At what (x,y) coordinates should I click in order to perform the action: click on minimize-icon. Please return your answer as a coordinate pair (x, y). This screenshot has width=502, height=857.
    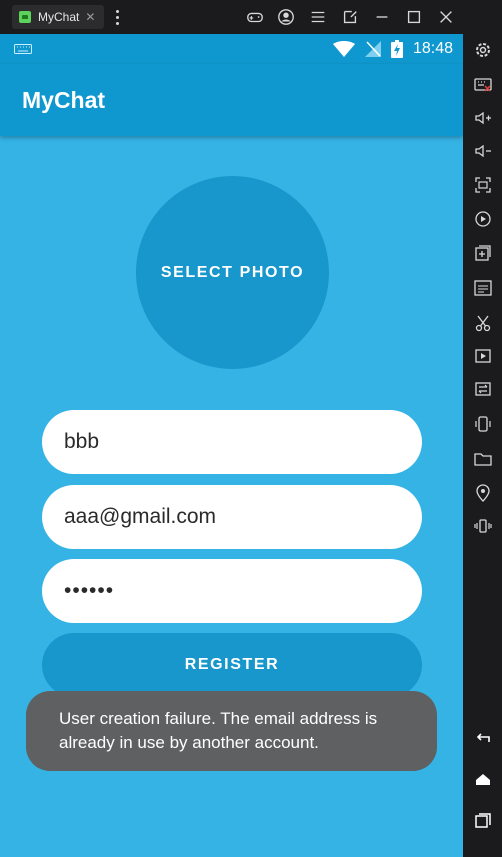
    Looking at the image, I should click on (382, 17).